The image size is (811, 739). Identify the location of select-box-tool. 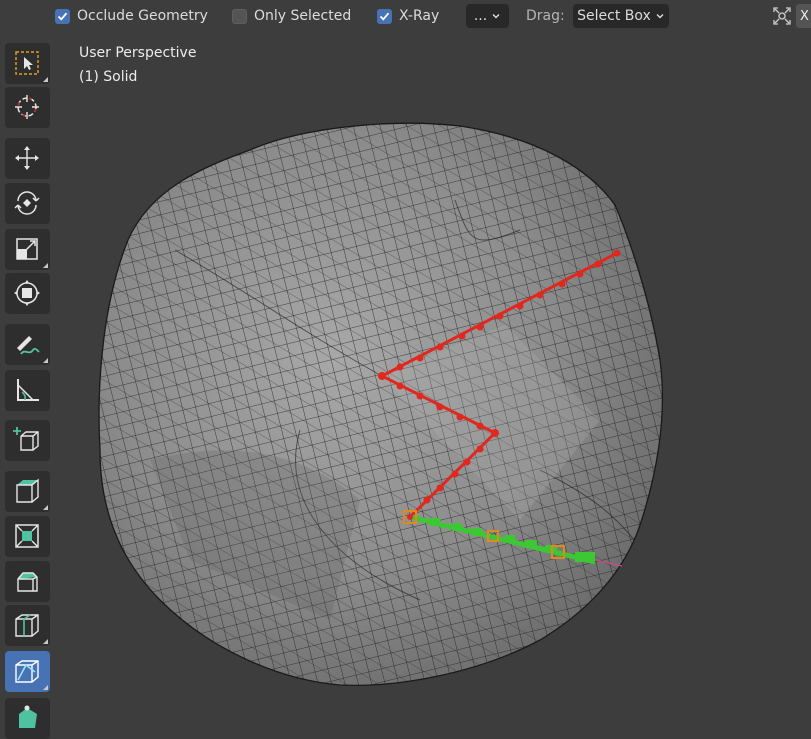
(27, 63).